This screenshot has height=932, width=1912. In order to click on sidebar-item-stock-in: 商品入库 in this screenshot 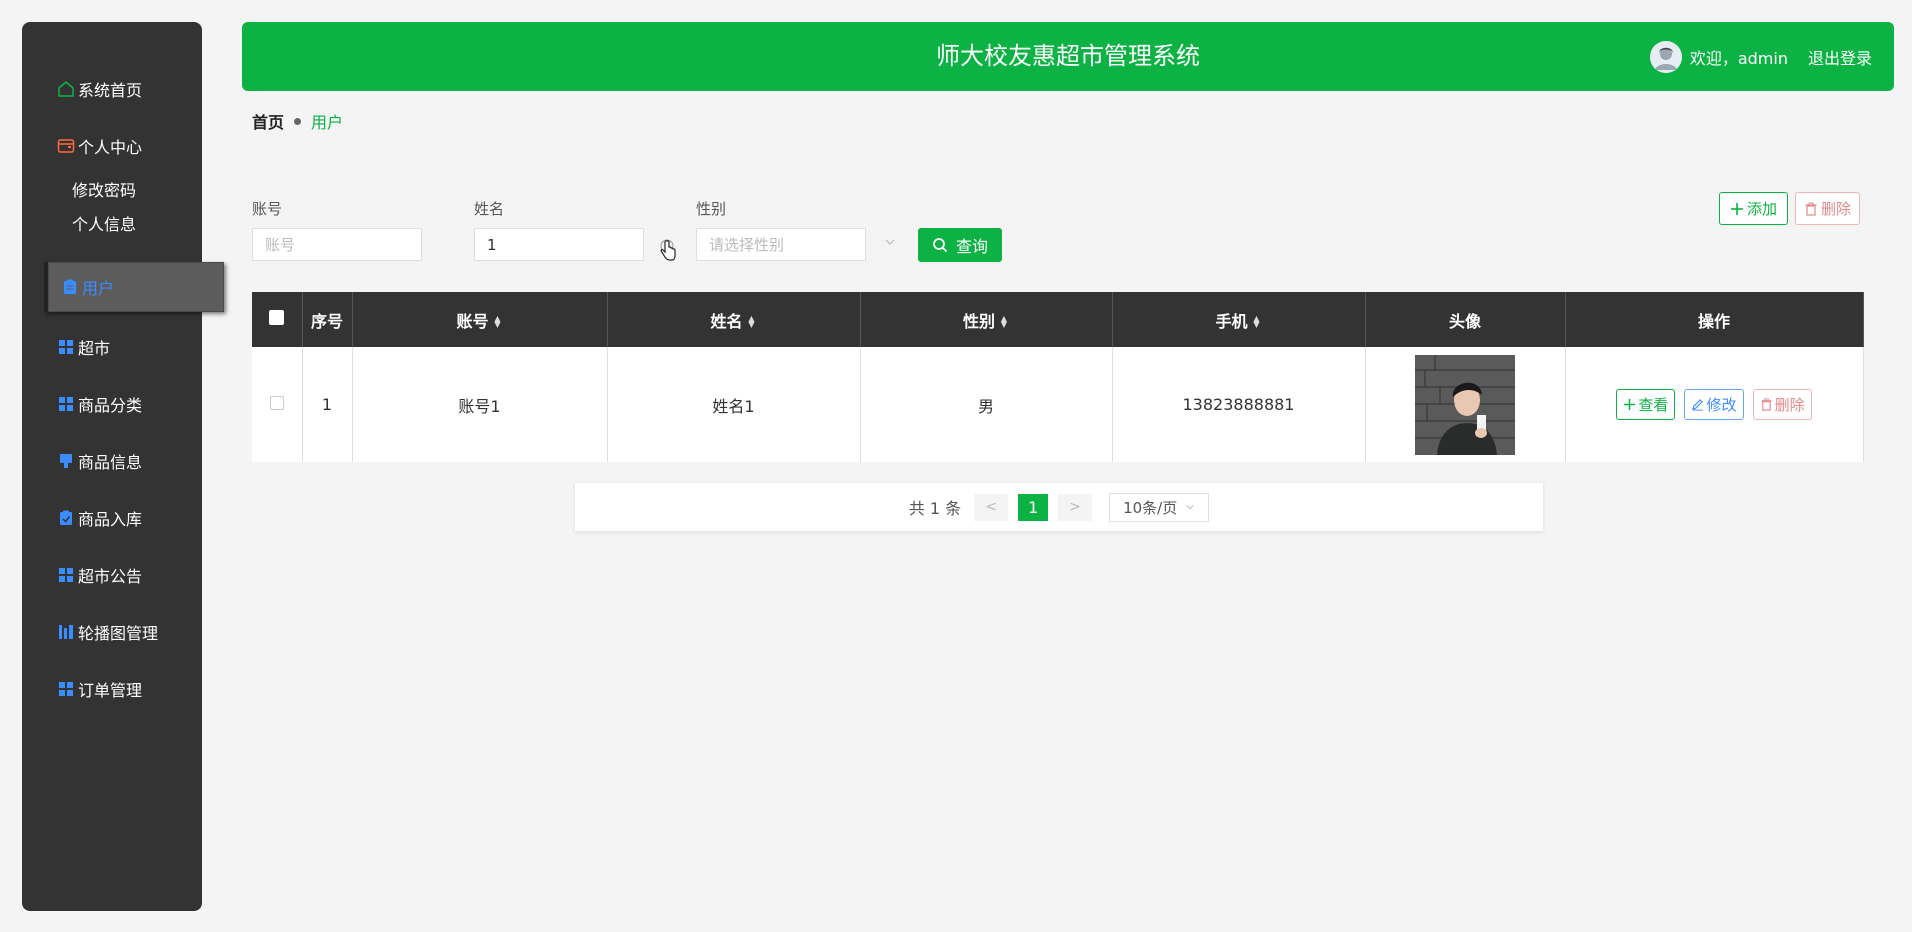, I will do `click(112, 517)`.